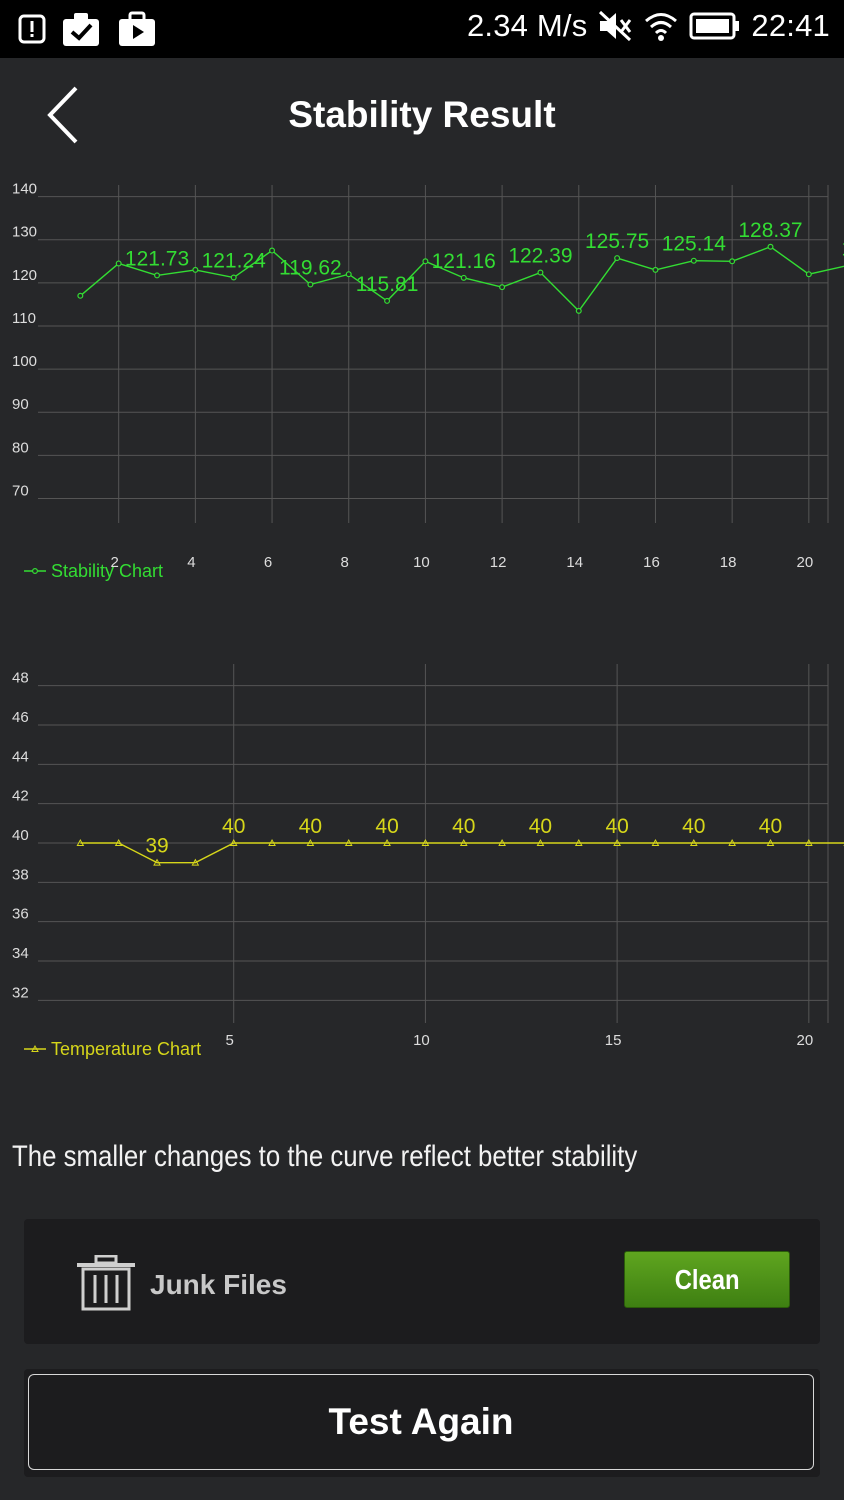 The image size is (844, 1500). I want to click on data-label: 119.62, so click(310, 267).